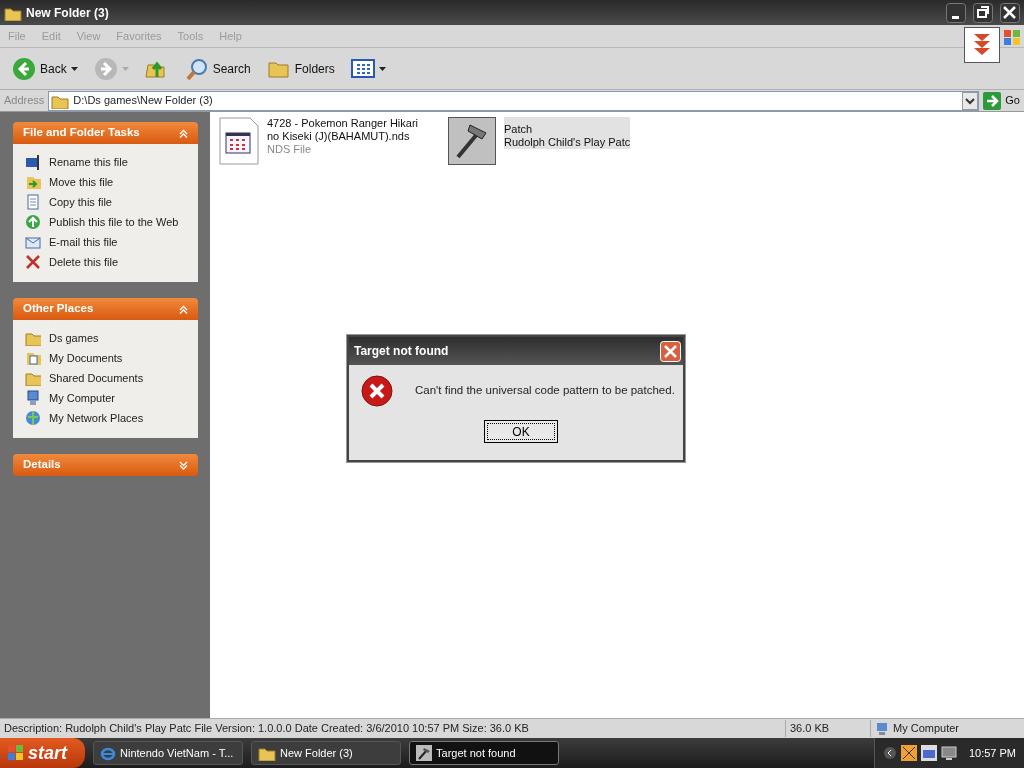 The image size is (1024, 768). I want to click on status-text: 36.0 KB, so click(810, 729).